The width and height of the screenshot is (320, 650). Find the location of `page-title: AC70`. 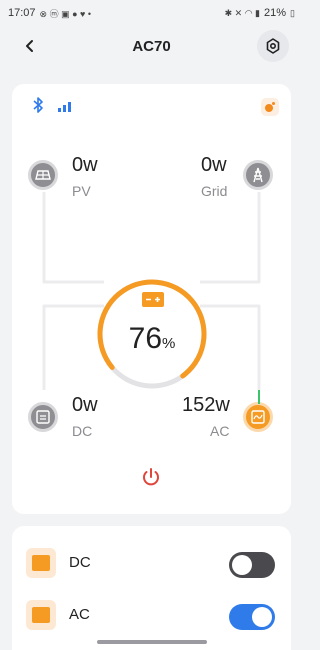

page-title: AC70 is located at coordinates (151, 46).